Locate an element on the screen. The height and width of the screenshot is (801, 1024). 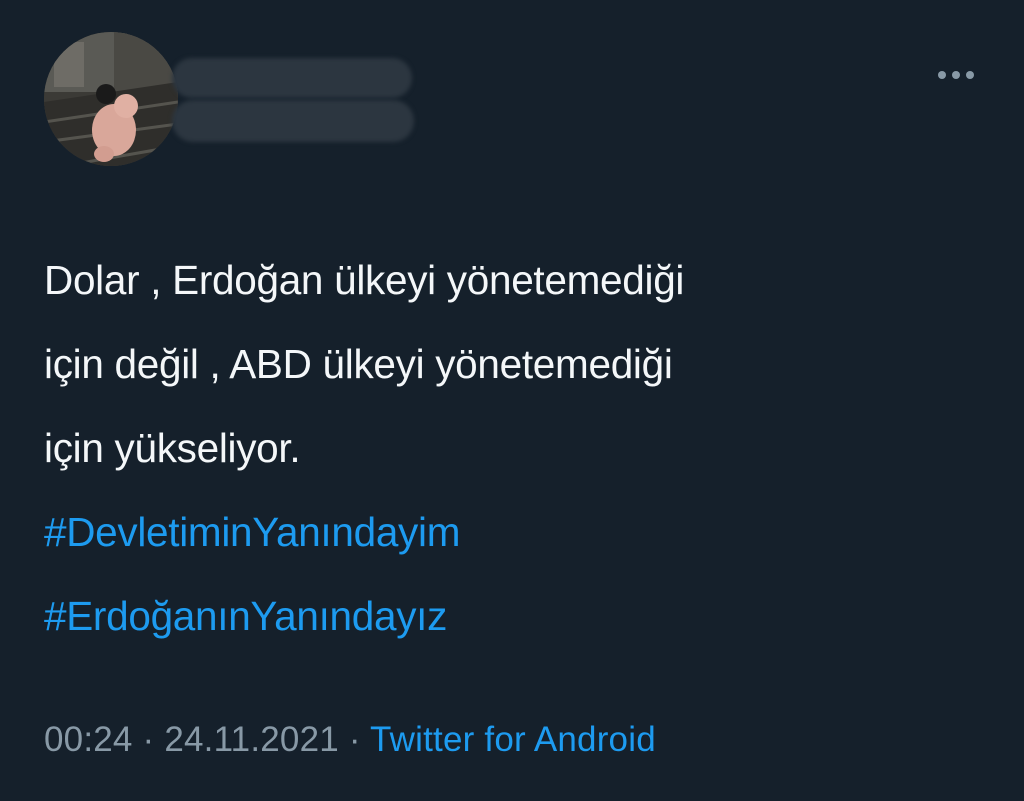
tweet-date: 24.11.2021 is located at coordinates (251, 739).